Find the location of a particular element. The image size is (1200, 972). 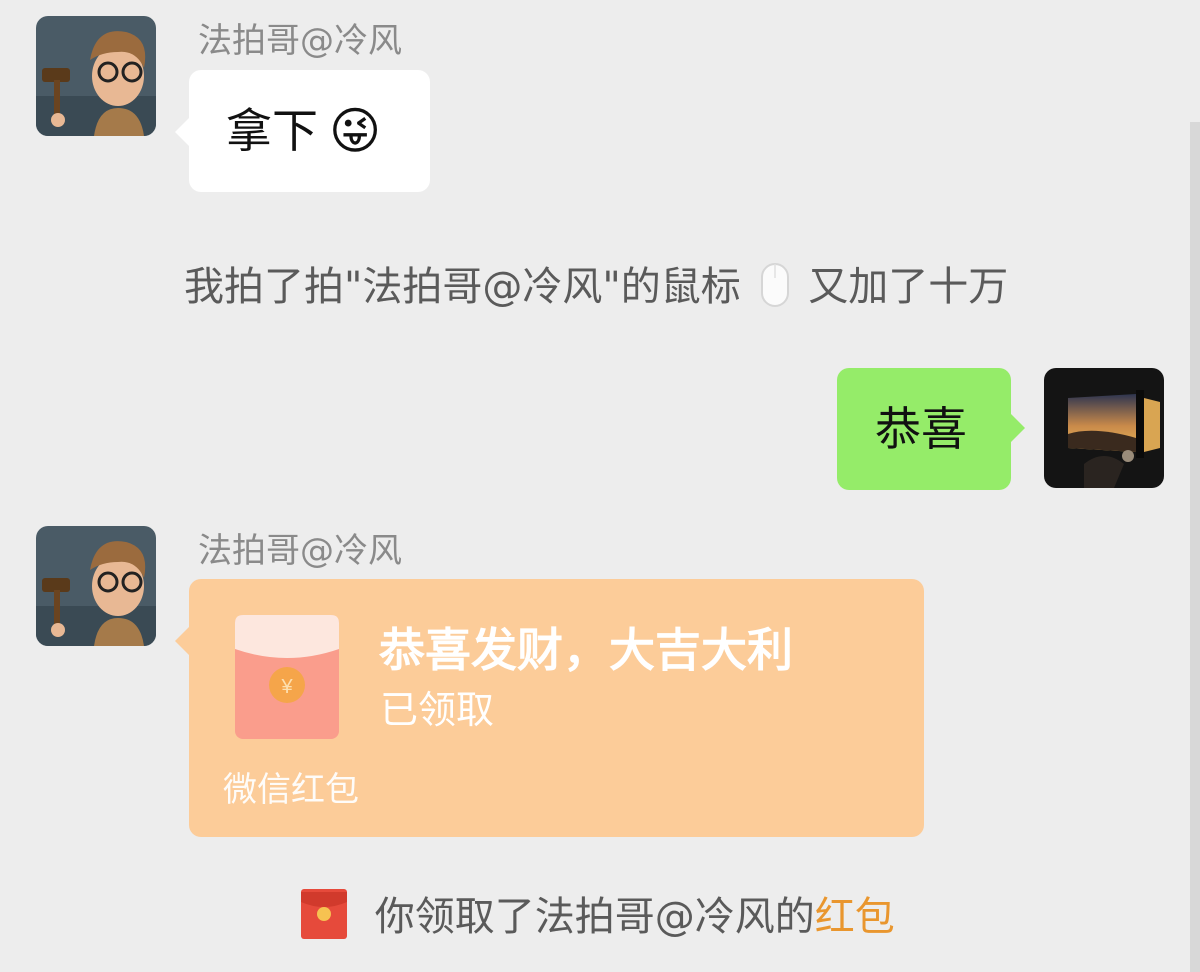

message-bubble: 拿下 😜 is located at coordinates (302, 131).